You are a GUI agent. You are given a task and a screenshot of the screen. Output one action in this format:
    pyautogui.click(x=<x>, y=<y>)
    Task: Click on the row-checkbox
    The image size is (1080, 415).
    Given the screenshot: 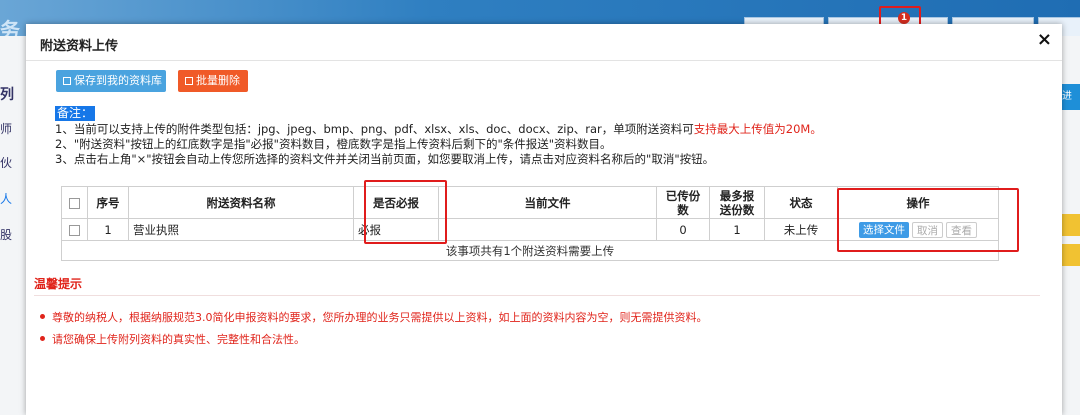 What is the action you would take?
    pyautogui.click(x=74, y=230)
    